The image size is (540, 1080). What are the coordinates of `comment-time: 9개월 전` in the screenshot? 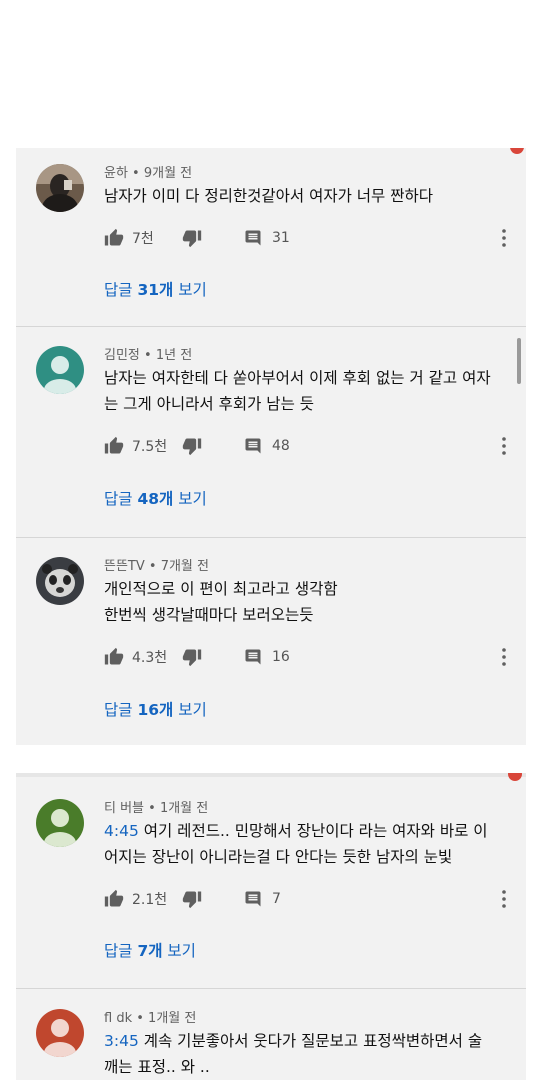 It's located at (168, 173).